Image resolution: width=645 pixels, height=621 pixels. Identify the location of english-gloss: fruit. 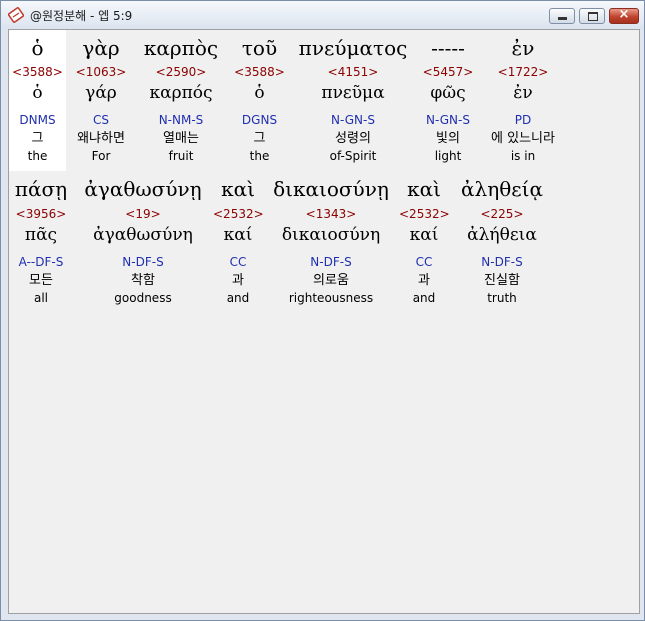
(181, 156).